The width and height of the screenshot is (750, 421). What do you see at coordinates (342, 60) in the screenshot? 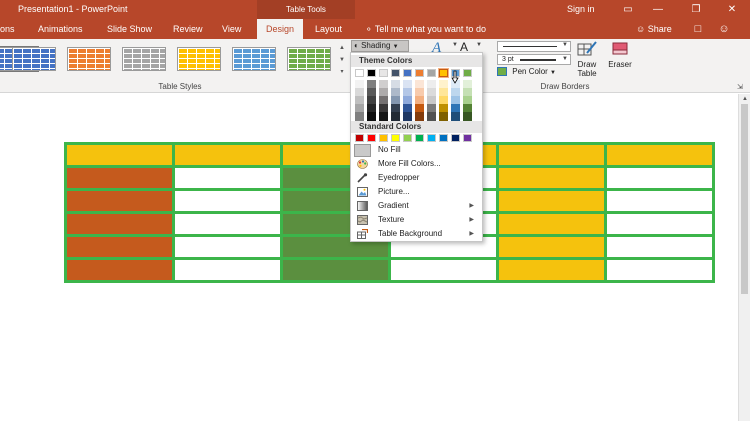
I see `gallery-scroll-down-icon: ▼` at bounding box center [342, 60].